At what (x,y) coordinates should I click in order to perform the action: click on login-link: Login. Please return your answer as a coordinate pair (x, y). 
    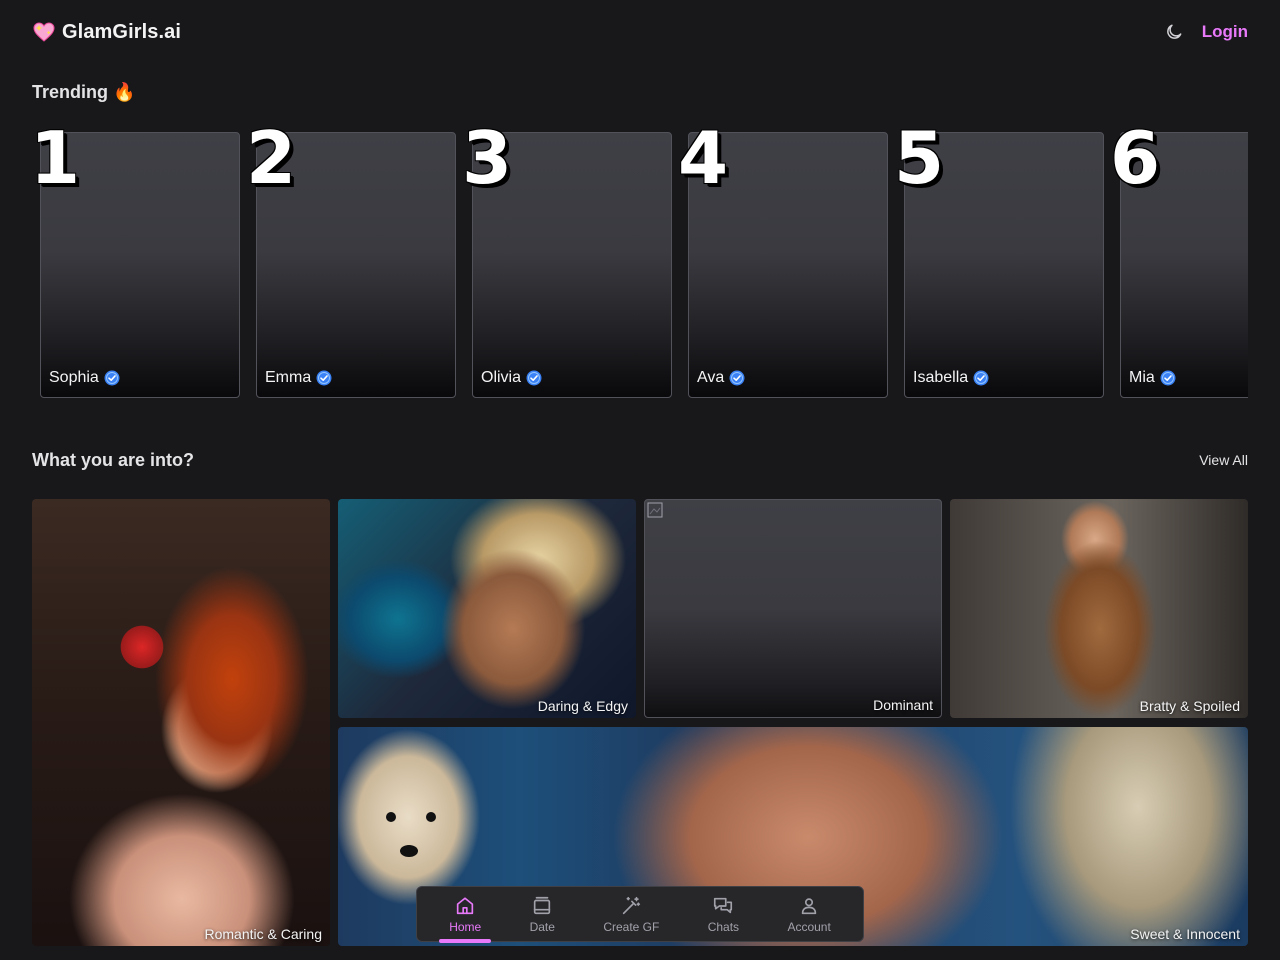
    Looking at the image, I should click on (1225, 32).